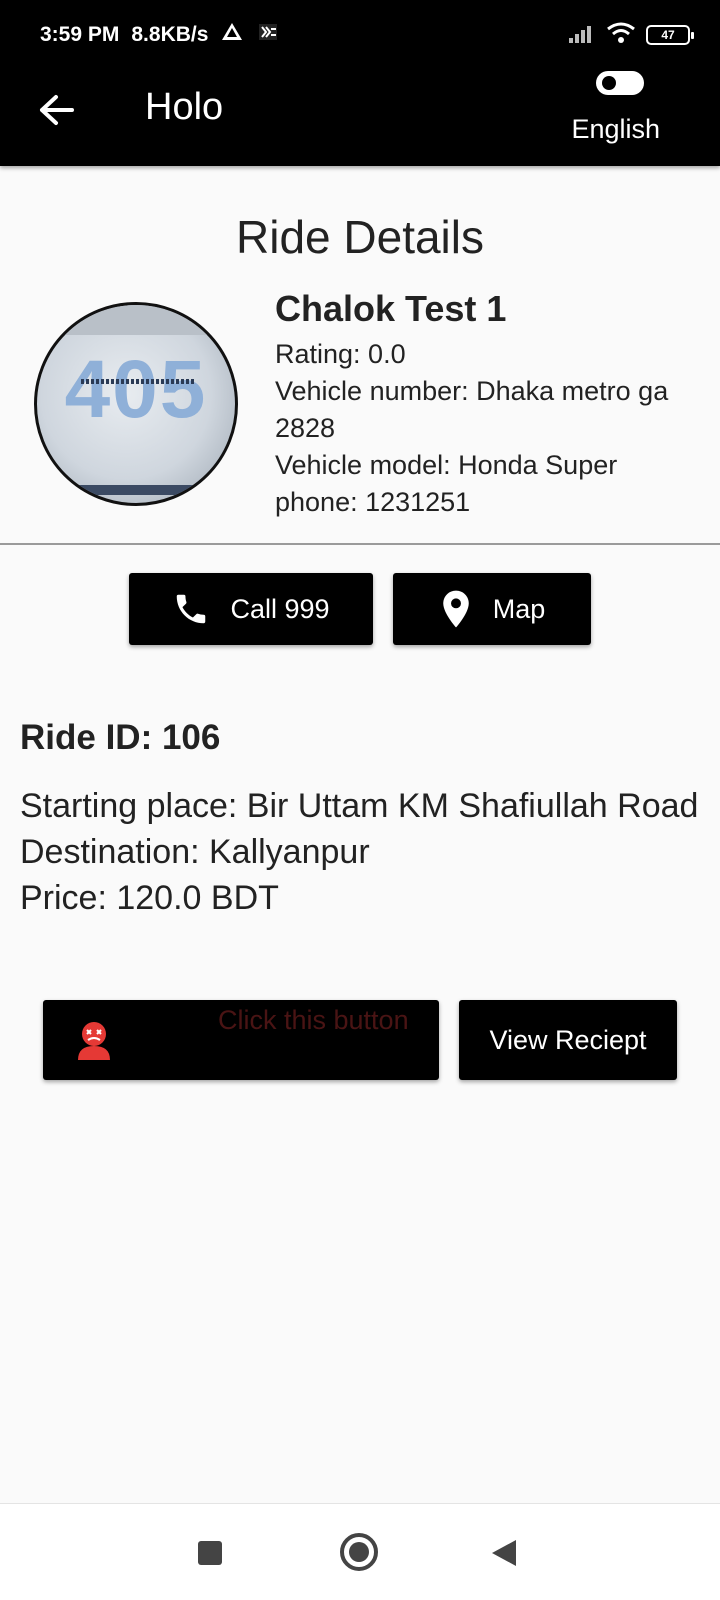 This screenshot has height=1600, width=720. I want to click on language-toggle, so click(620, 83).